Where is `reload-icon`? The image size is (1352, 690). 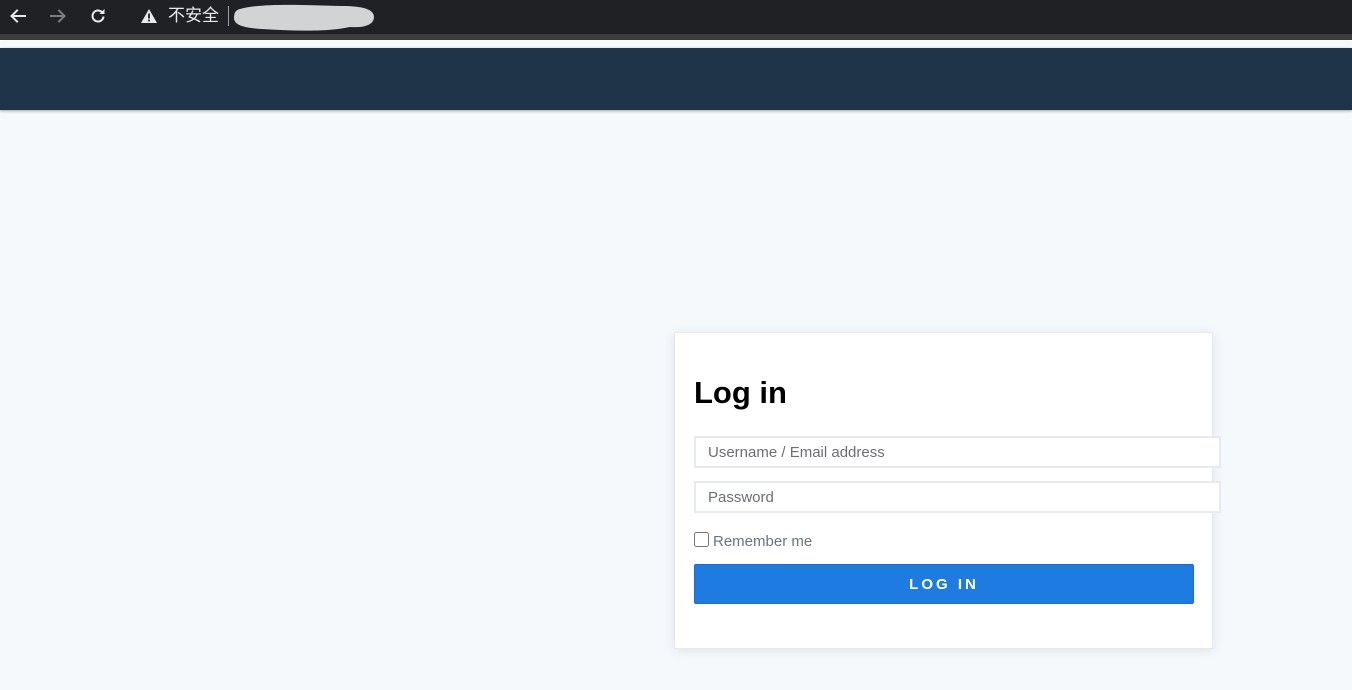
reload-icon is located at coordinates (98, 16).